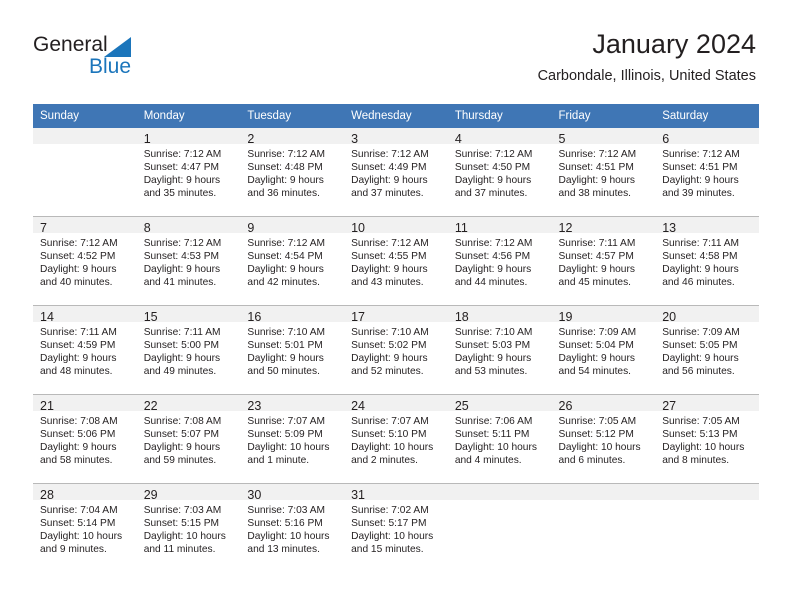  Describe the element at coordinates (285, 524) in the screenshot. I see `day-info-sunset: Sunset: 5:16 PM` at that location.